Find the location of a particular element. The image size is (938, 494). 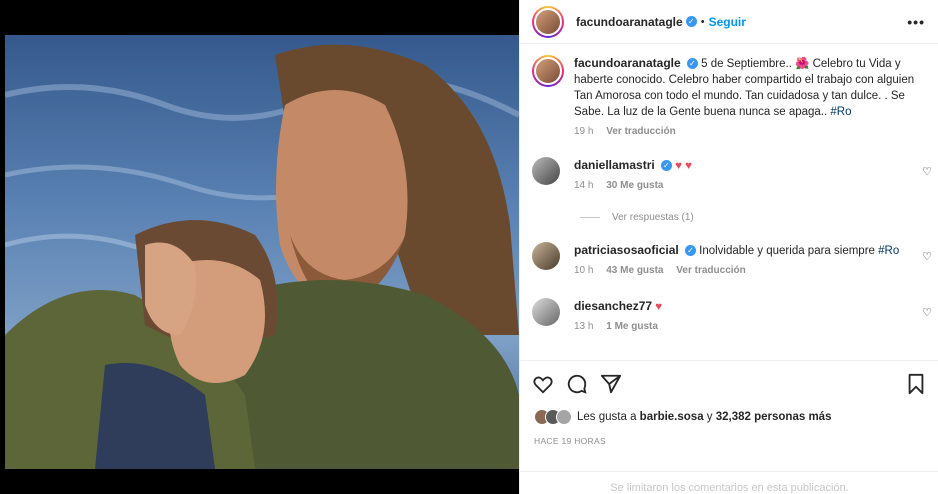

comment-body: daniellamastri ✓ ♥ ♥ 14 h 30 Me gusta is located at coordinates (739, 175).